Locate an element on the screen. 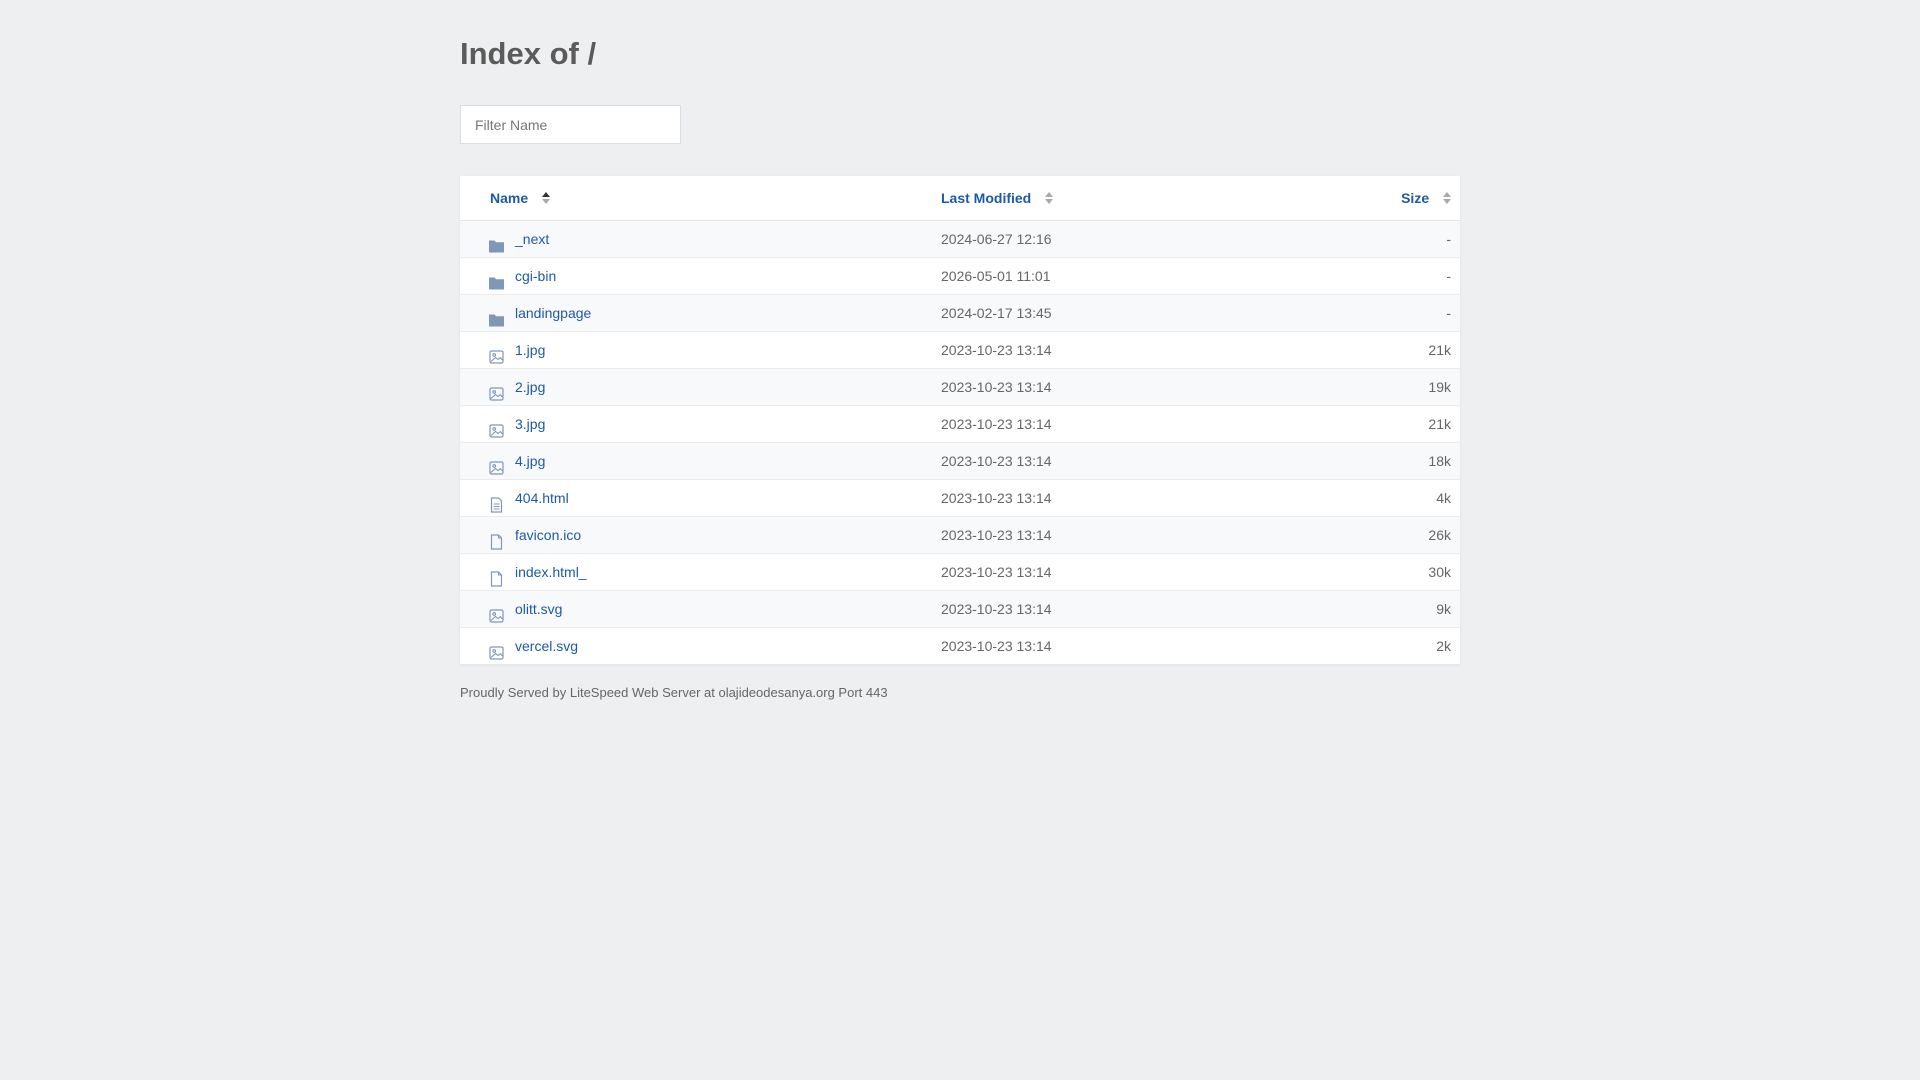 The image size is (1920, 1080). page-title: Index of / is located at coordinates (528, 53).